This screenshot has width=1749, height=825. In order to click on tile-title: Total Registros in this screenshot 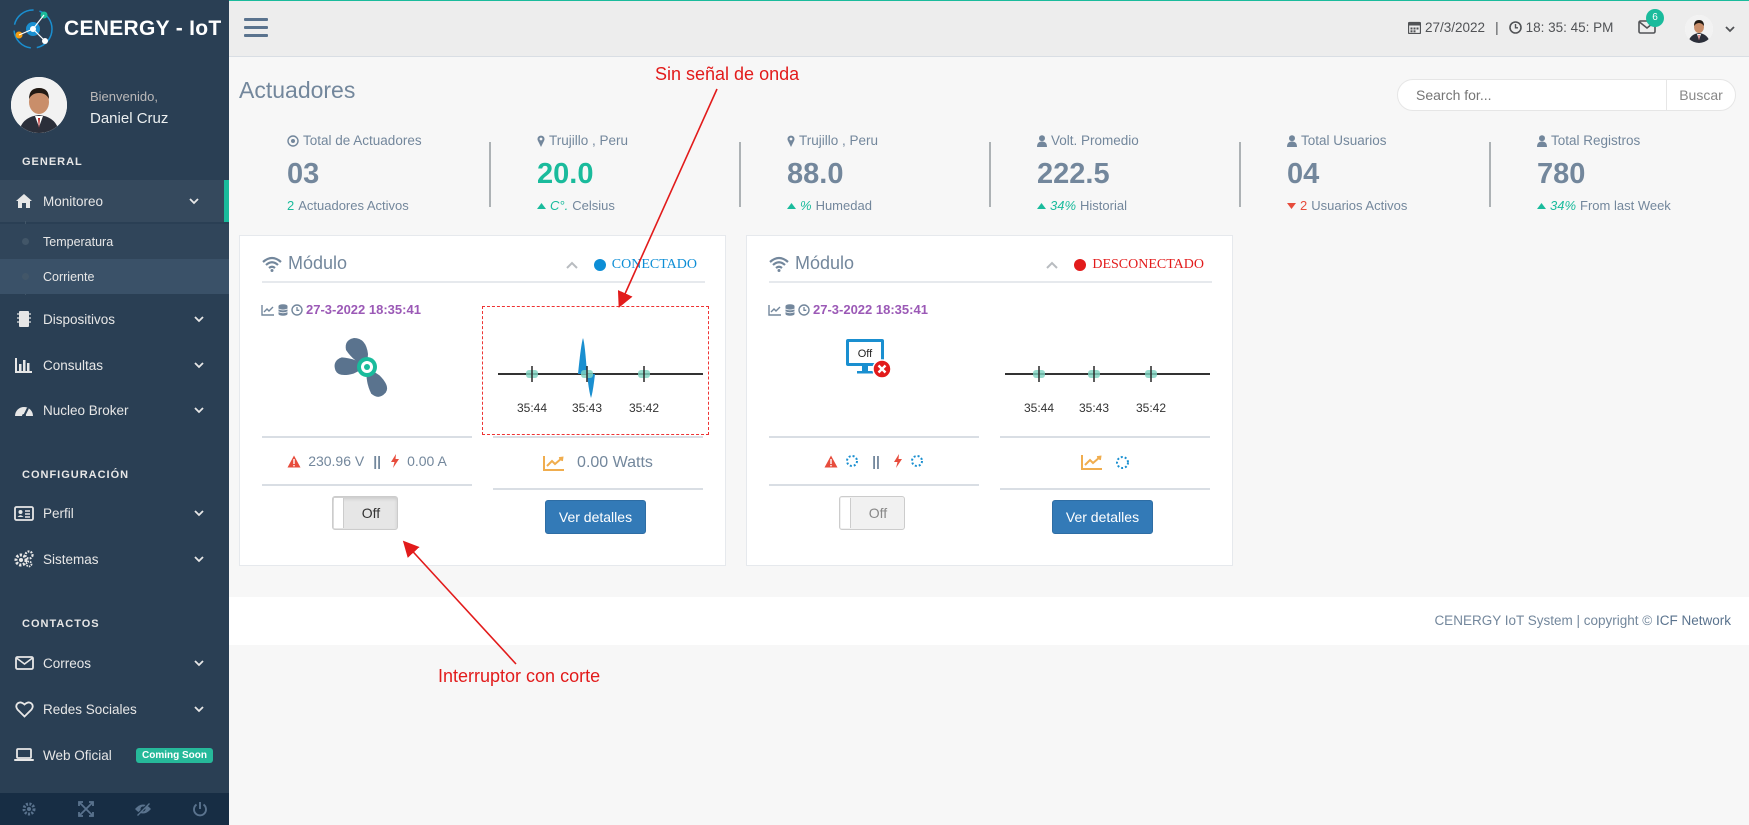, I will do `click(1588, 140)`.